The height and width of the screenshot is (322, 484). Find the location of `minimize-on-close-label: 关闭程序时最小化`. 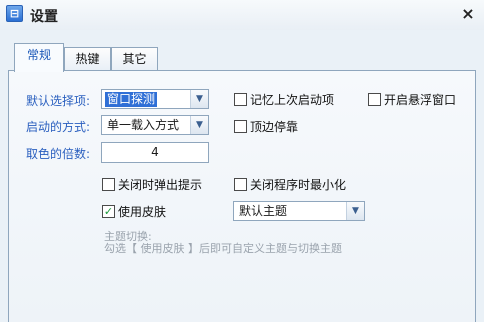

minimize-on-close-label: 关闭程序时最小化 is located at coordinates (298, 185).